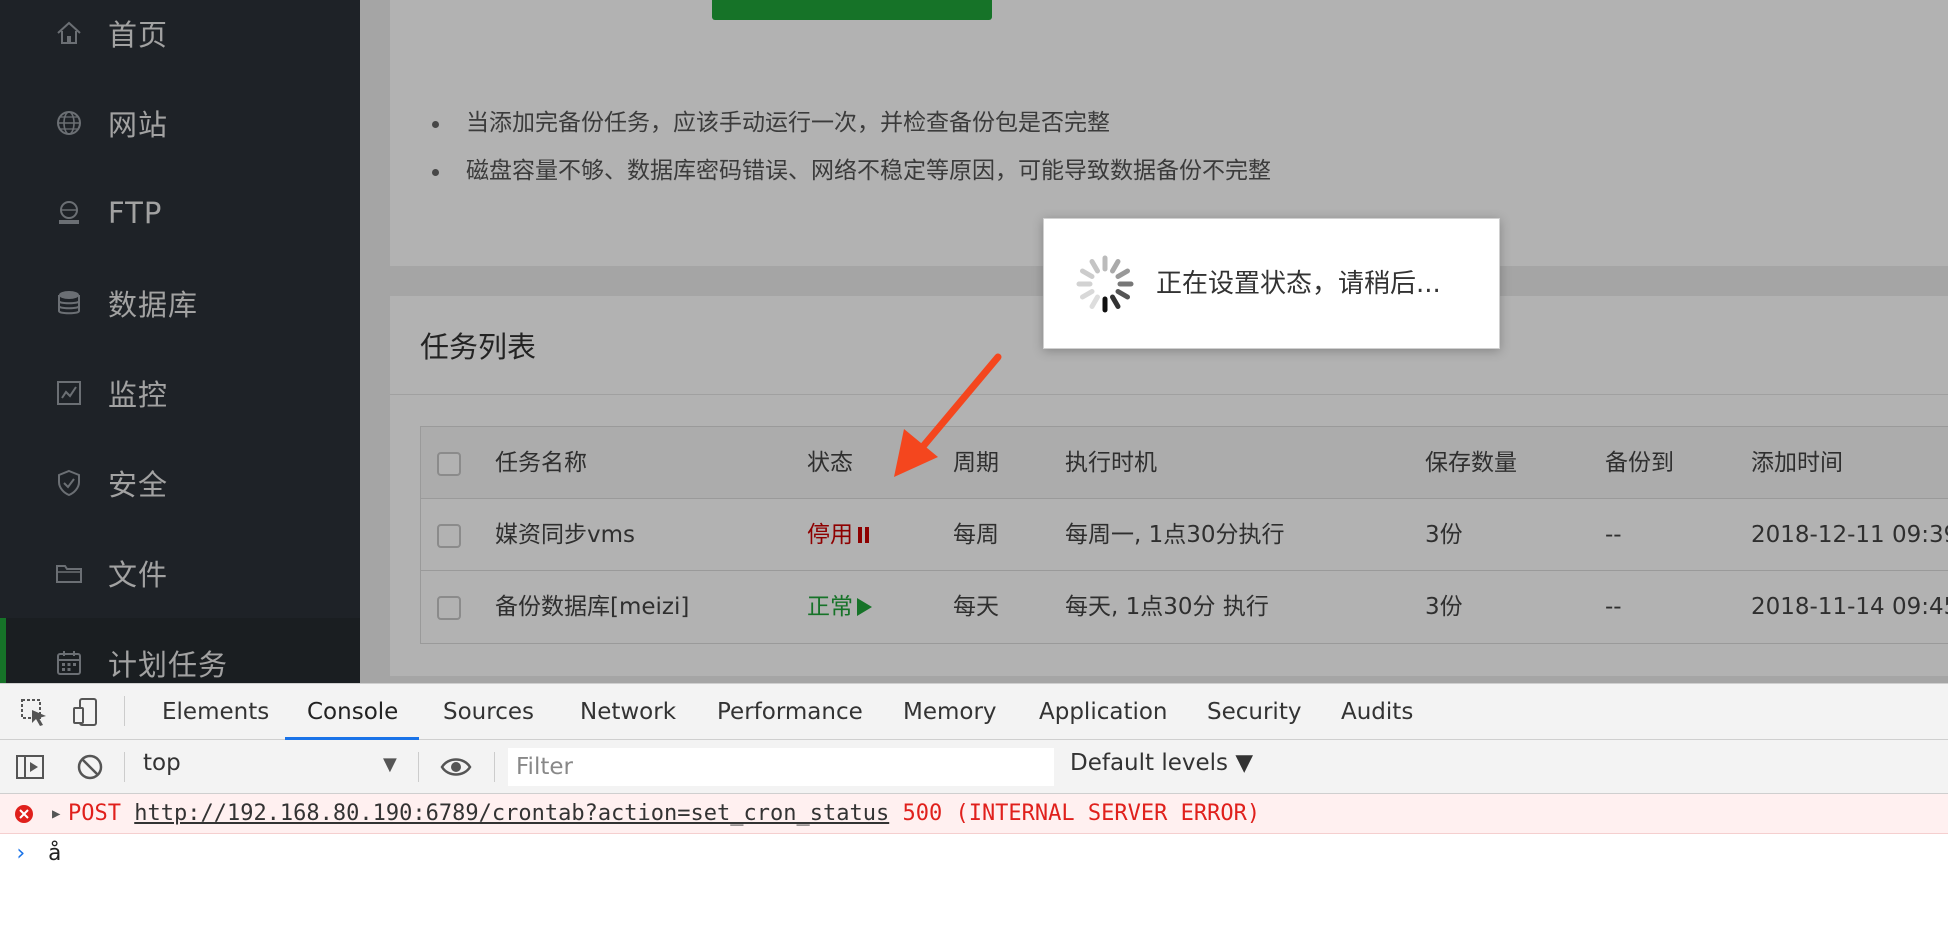 The height and width of the screenshot is (946, 1948). Describe the element at coordinates (950, 712) in the screenshot. I see `tab-memory: Memory` at that location.